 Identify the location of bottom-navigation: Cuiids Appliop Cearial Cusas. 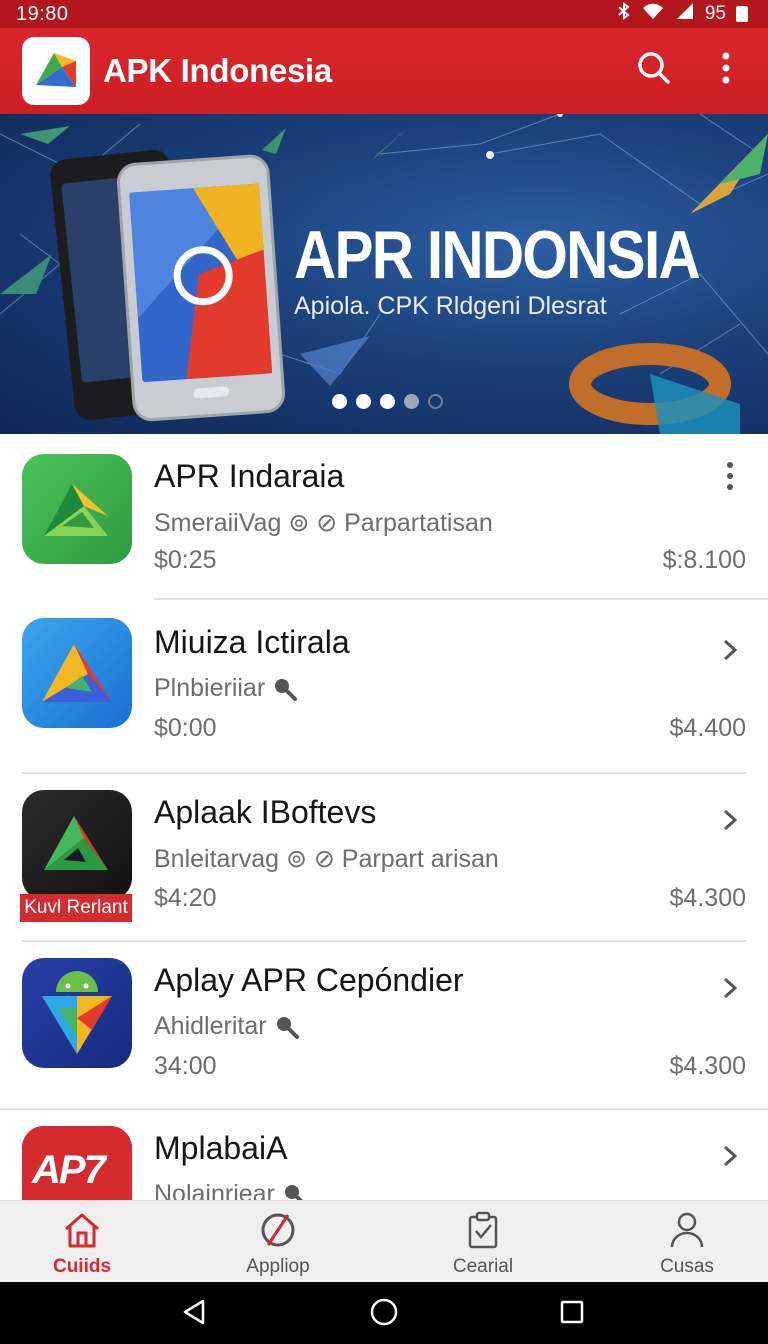
(384, 1241).